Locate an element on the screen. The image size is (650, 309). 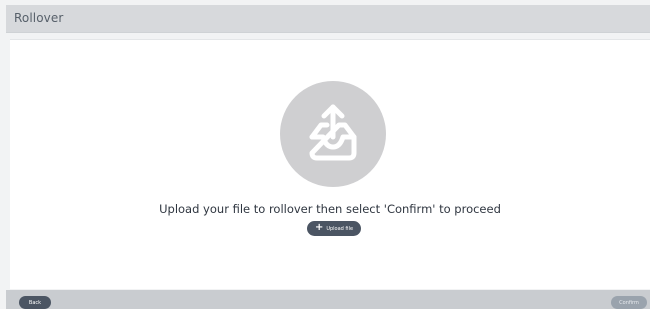
title-bar: Rollover is located at coordinates (328, 19).